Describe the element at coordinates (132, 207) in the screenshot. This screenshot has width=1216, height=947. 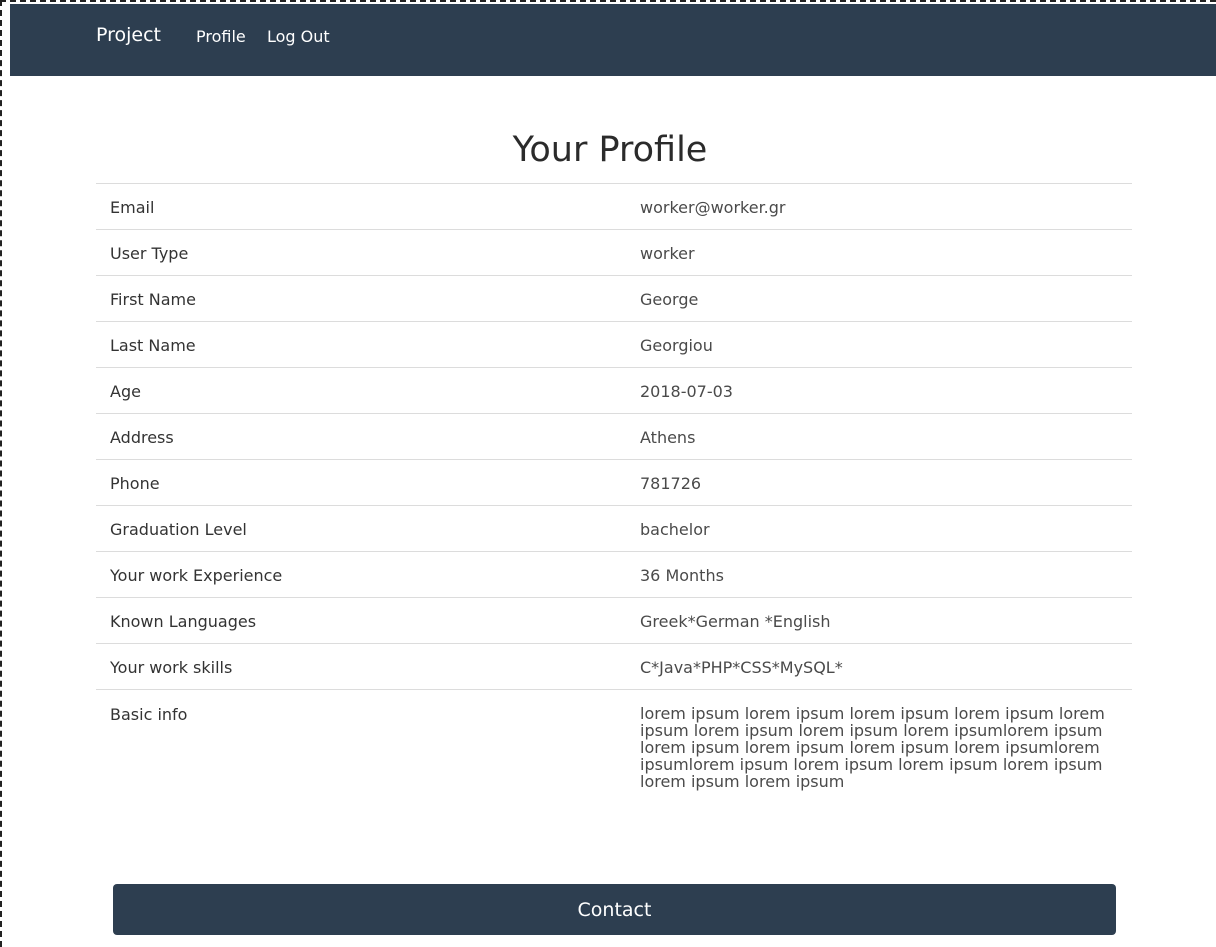
I see `row-label: Email` at that location.